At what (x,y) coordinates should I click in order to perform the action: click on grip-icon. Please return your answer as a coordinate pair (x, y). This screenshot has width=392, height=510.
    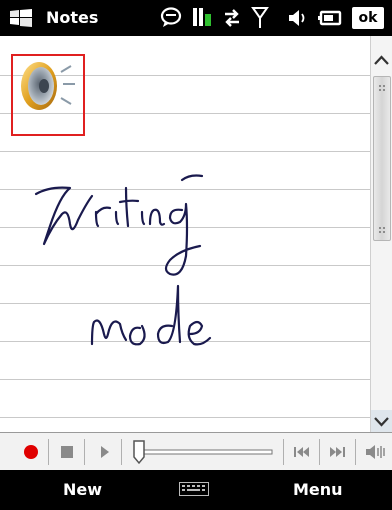
    Looking at the image, I should click on (382, 159).